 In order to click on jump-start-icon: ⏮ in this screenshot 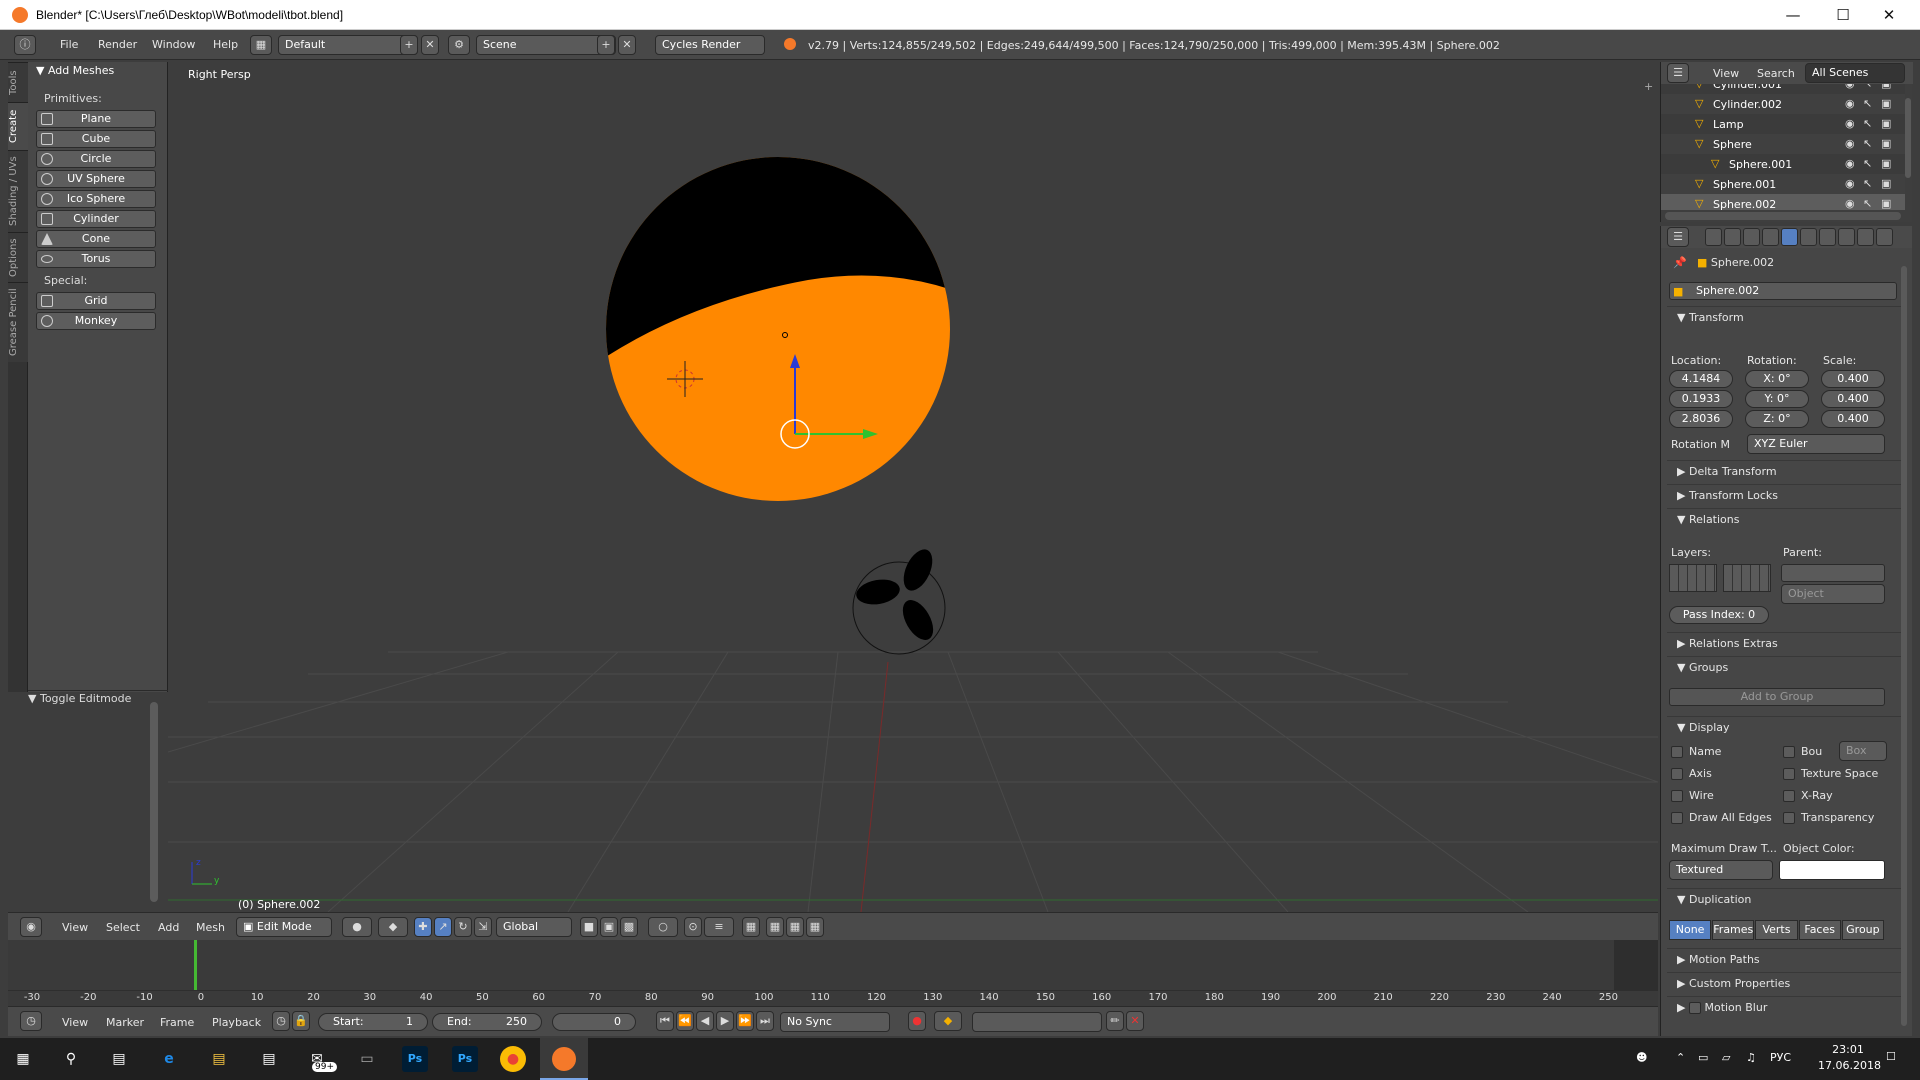, I will do `click(665, 1021)`.